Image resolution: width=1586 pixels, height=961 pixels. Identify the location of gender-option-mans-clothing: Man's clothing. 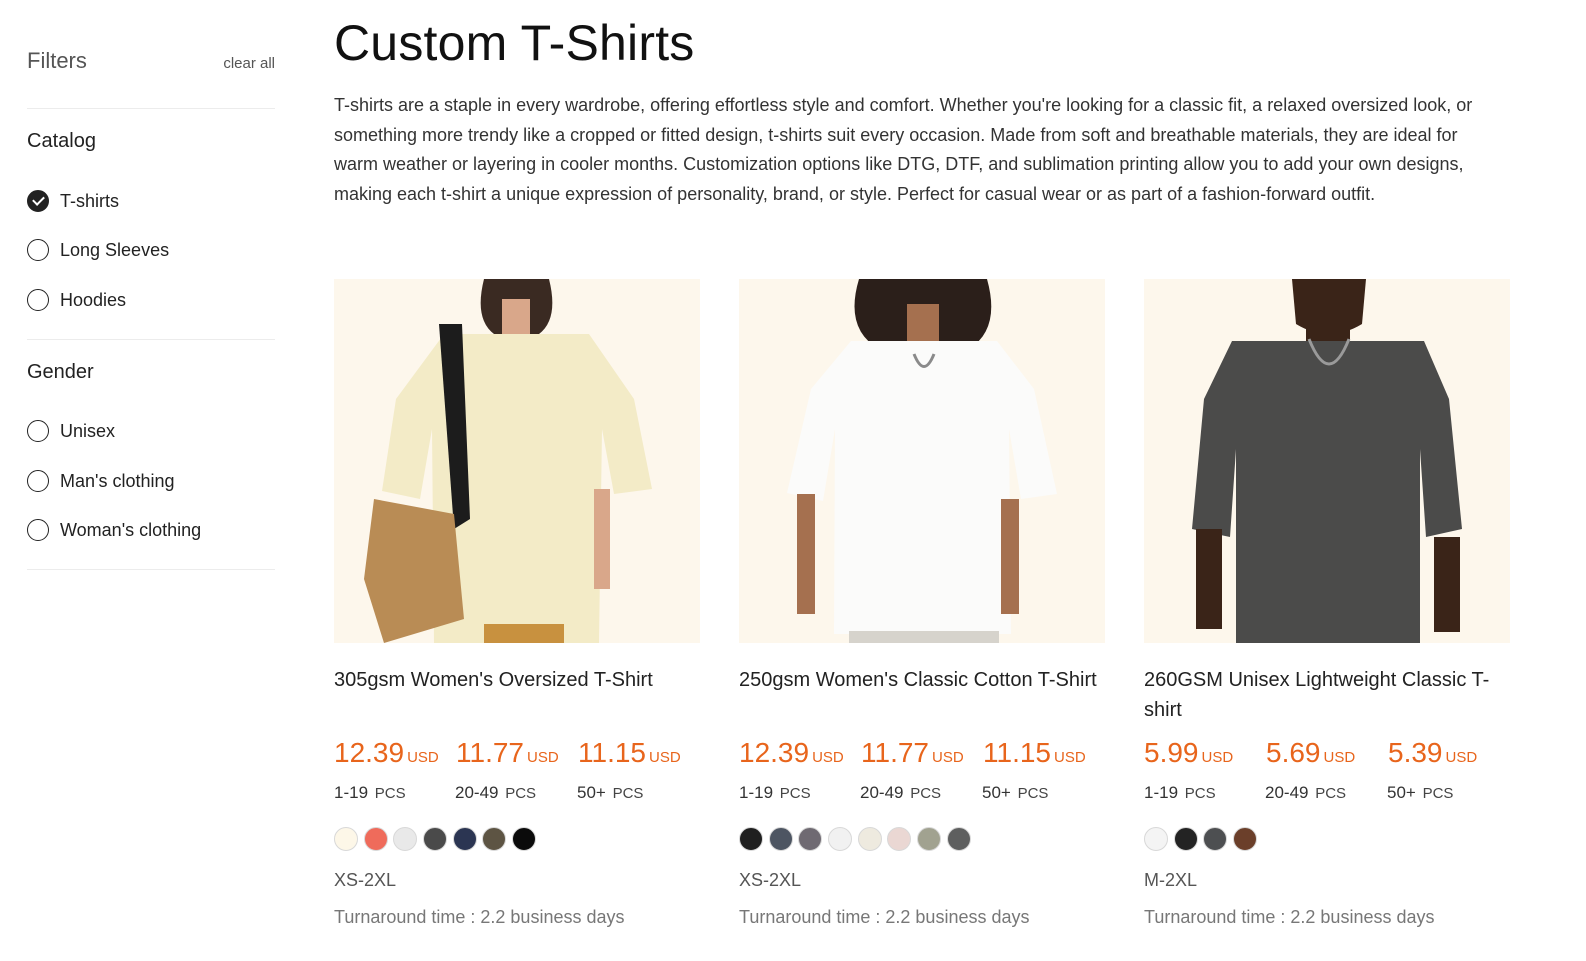
(101, 481).